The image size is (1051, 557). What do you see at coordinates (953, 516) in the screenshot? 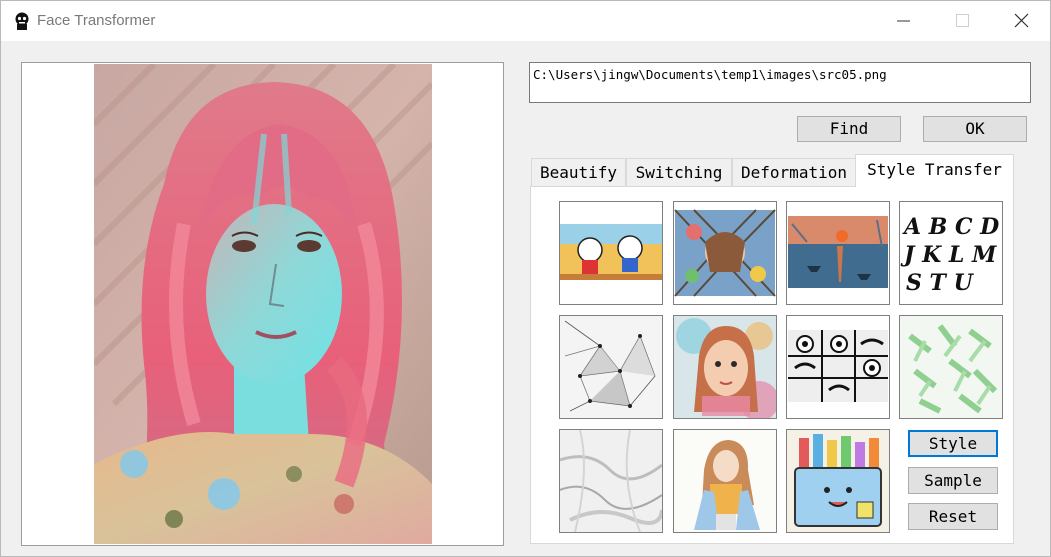
I see `reset-button: Reset` at bounding box center [953, 516].